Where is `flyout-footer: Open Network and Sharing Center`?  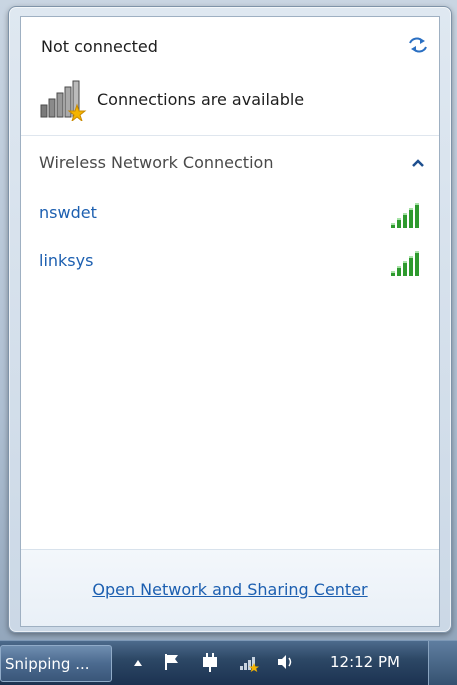
flyout-footer: Open Network and Sharing Center is located at coordinates (230, 587).